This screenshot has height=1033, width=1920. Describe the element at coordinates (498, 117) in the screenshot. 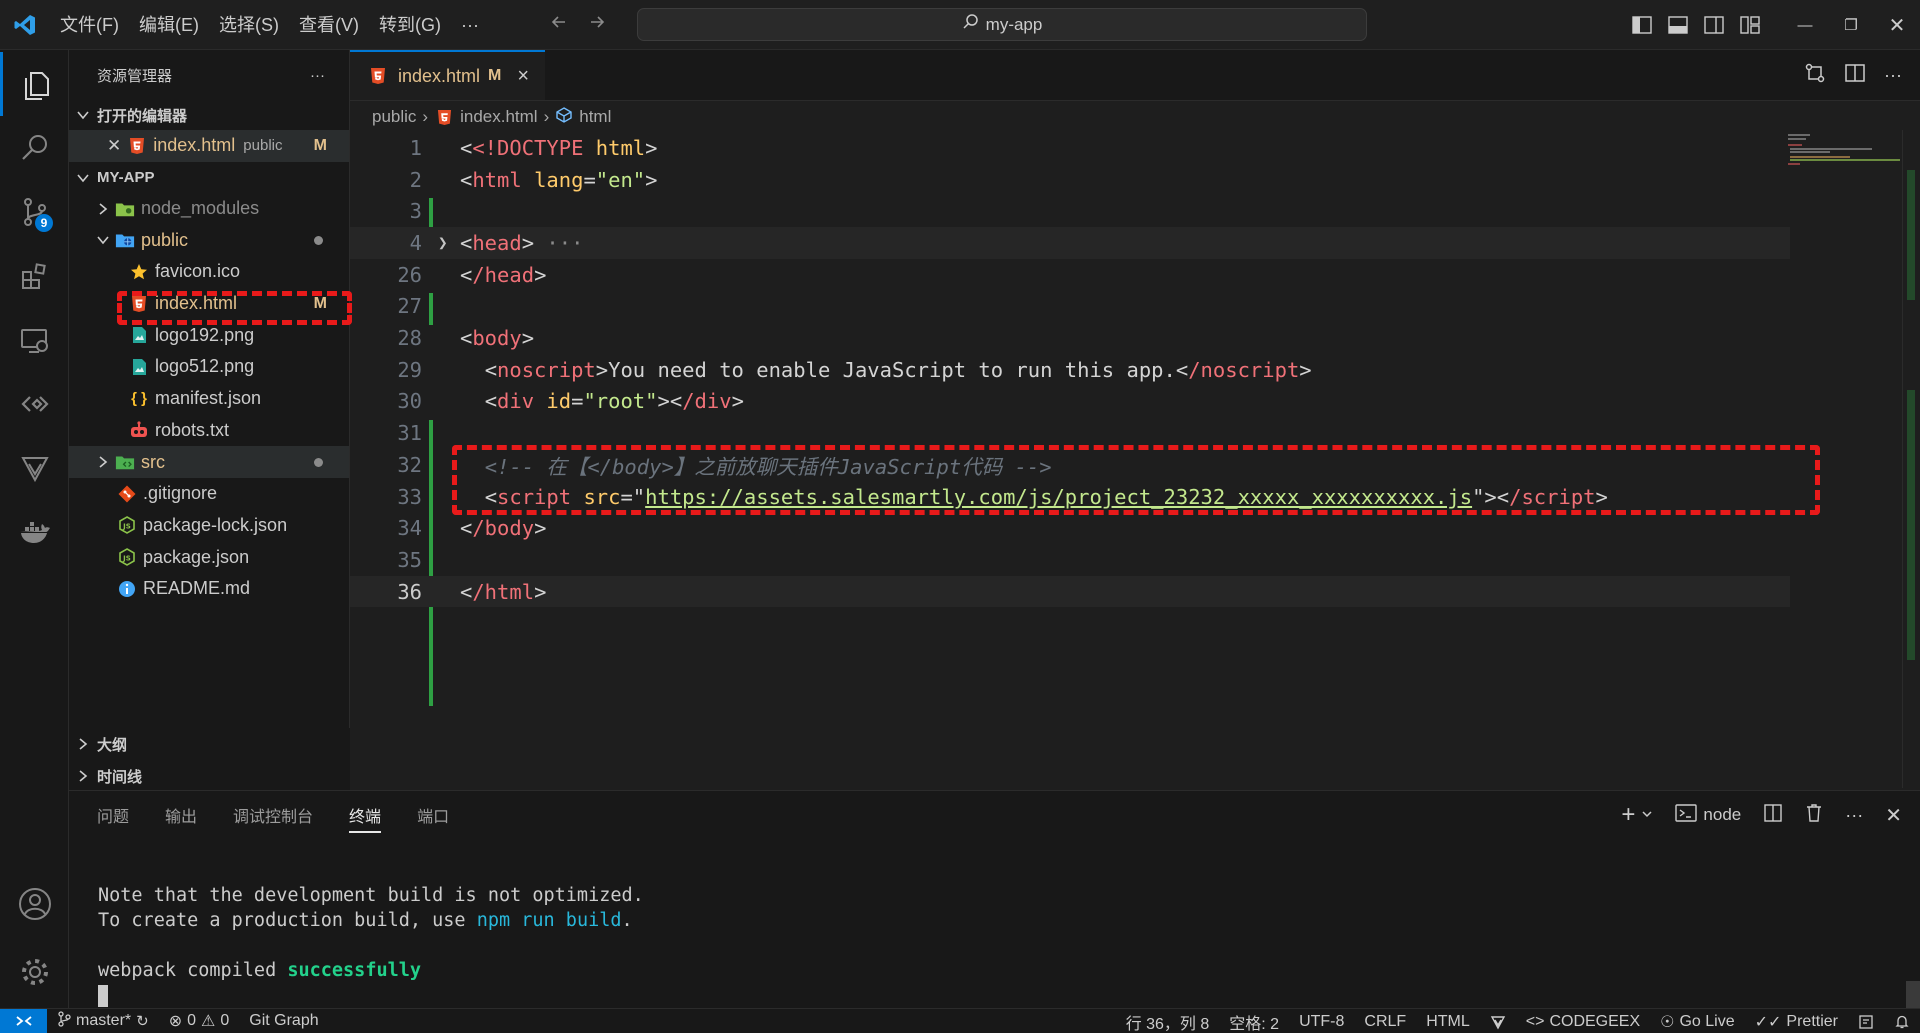

I see `breadcrumb-file: index.html` at that location.